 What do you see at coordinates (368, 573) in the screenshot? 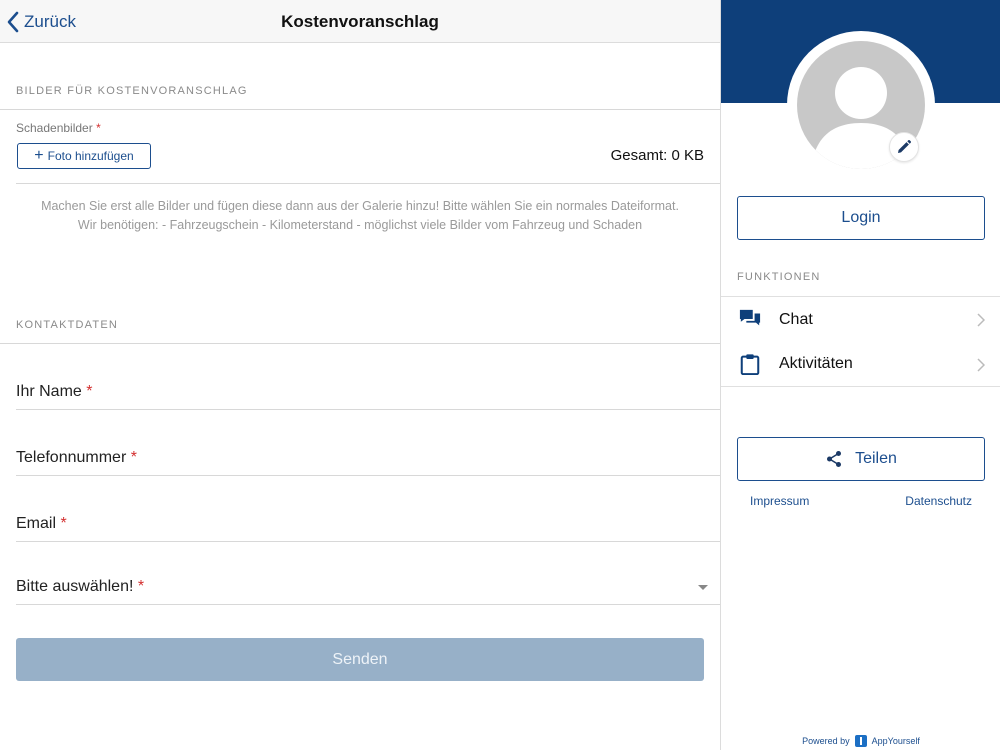
I see `selection-dropdown: Bitte auswählen! *` at bounding box center [368, 573].